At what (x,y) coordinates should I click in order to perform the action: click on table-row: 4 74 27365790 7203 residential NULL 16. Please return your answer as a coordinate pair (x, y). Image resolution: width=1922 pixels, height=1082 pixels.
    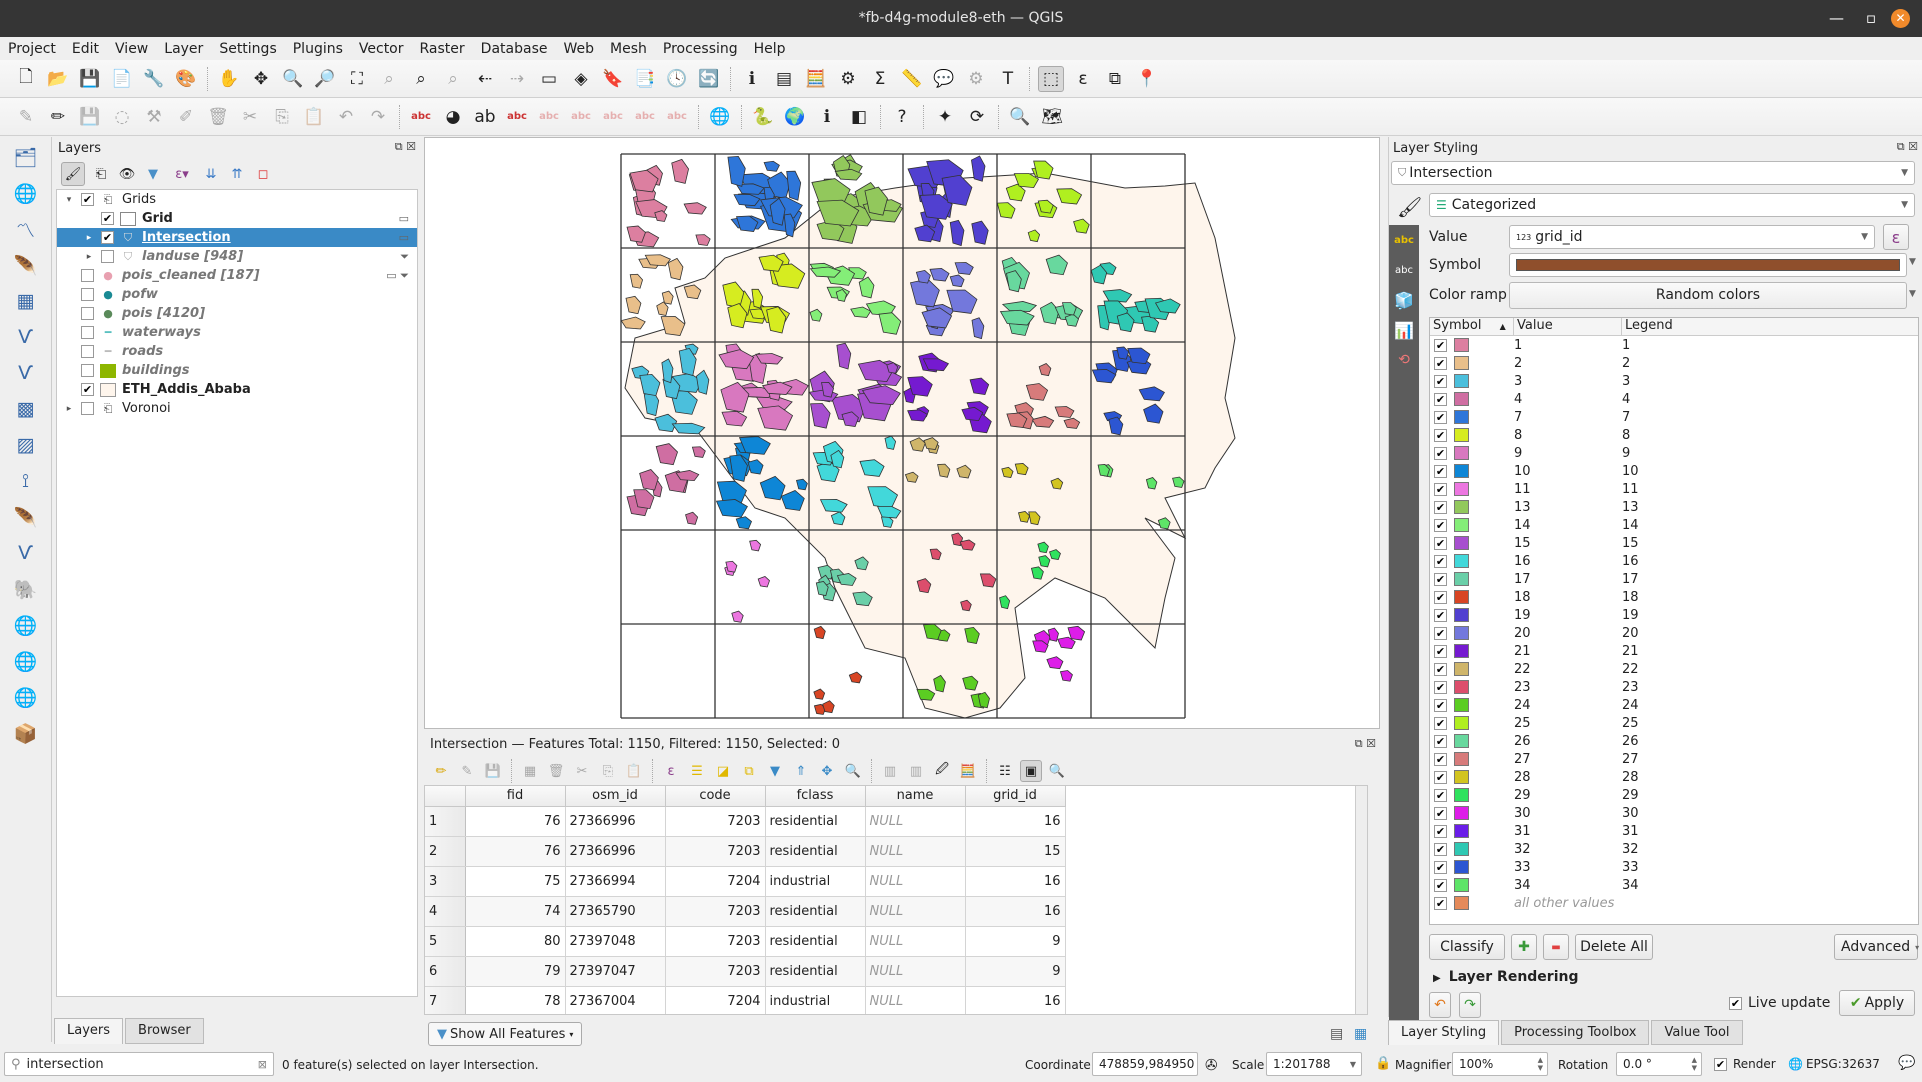
    Looking at the image, I should click on (745, 911).